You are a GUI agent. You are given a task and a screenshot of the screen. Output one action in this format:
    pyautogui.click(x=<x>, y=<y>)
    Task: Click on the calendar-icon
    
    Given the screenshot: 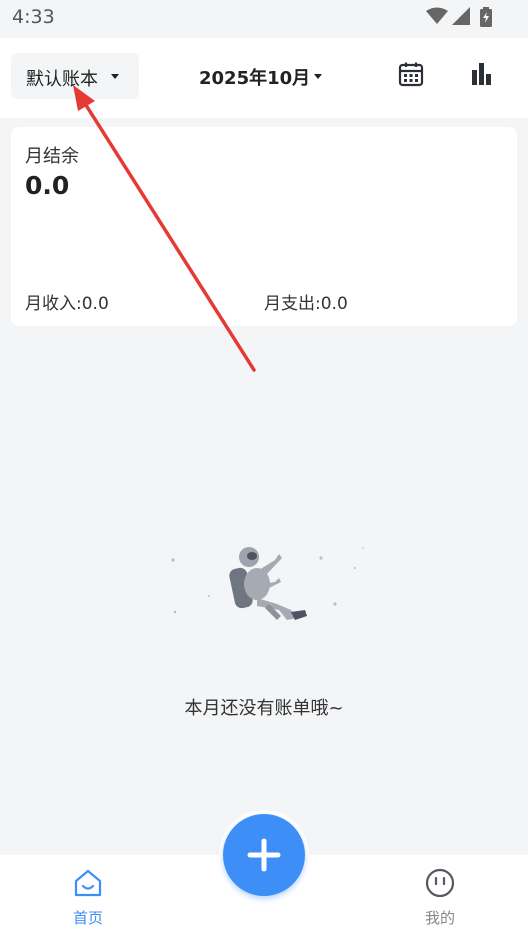 What is the action you would take?
    pyautogui.click(x=411, y=74)
    